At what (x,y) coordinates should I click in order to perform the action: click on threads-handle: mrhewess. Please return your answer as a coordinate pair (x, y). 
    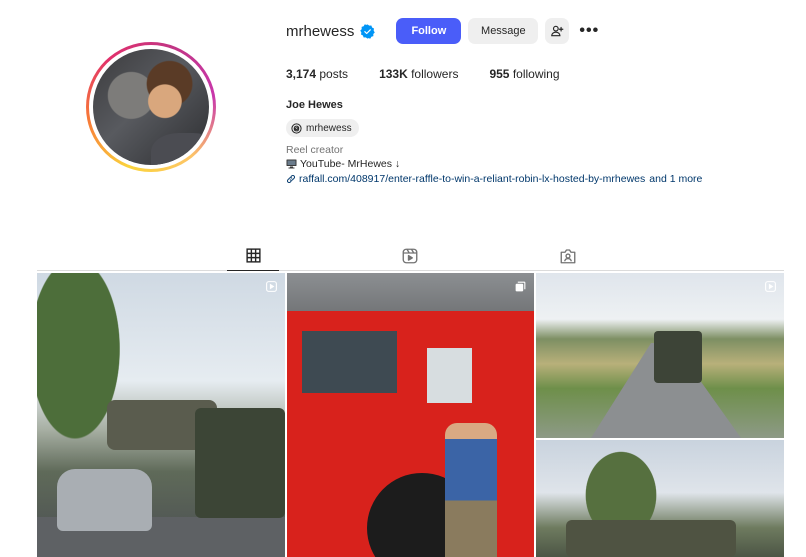
    Looking at the image, I should click on (329, 128).